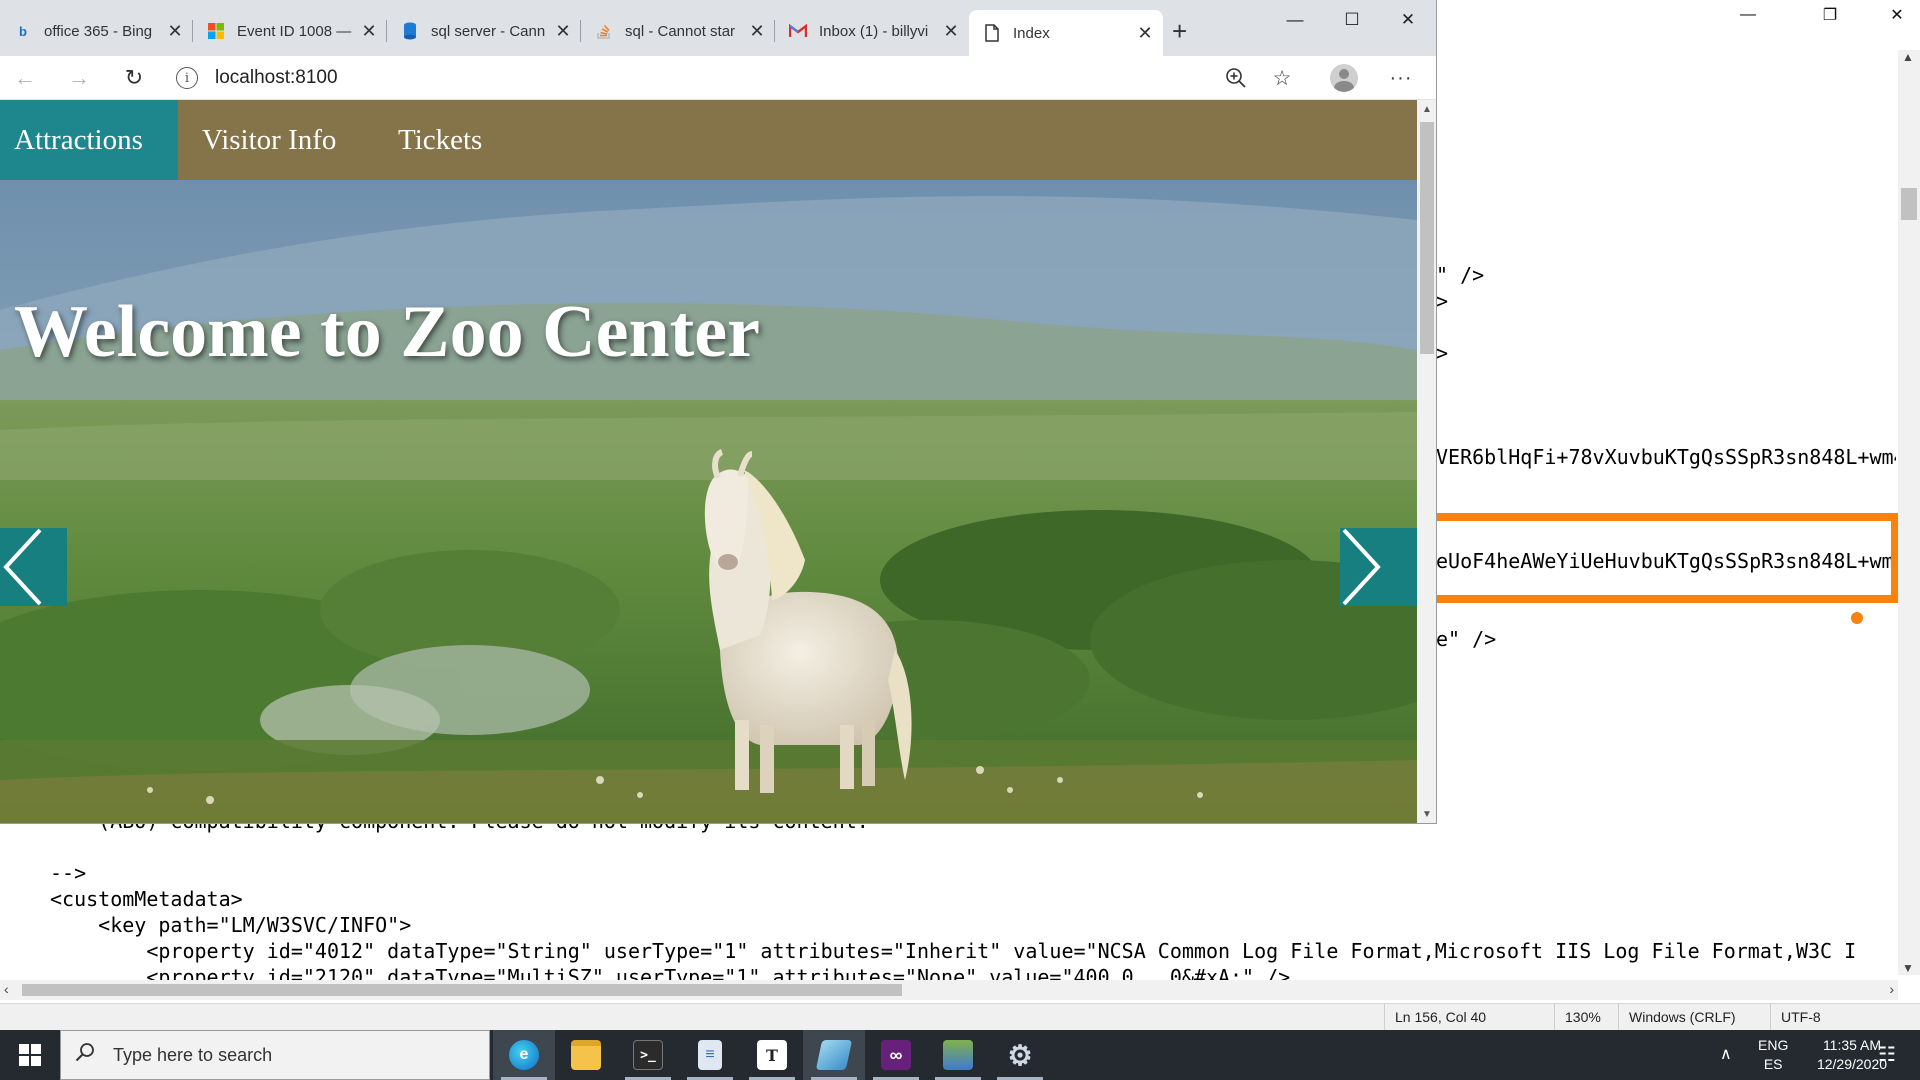 The width and height of the screenshot is (1920, 1080). I want to click on browser-toolbar: ← → ↻ i localhost:8100 ☆ ···, so click(718, 78).